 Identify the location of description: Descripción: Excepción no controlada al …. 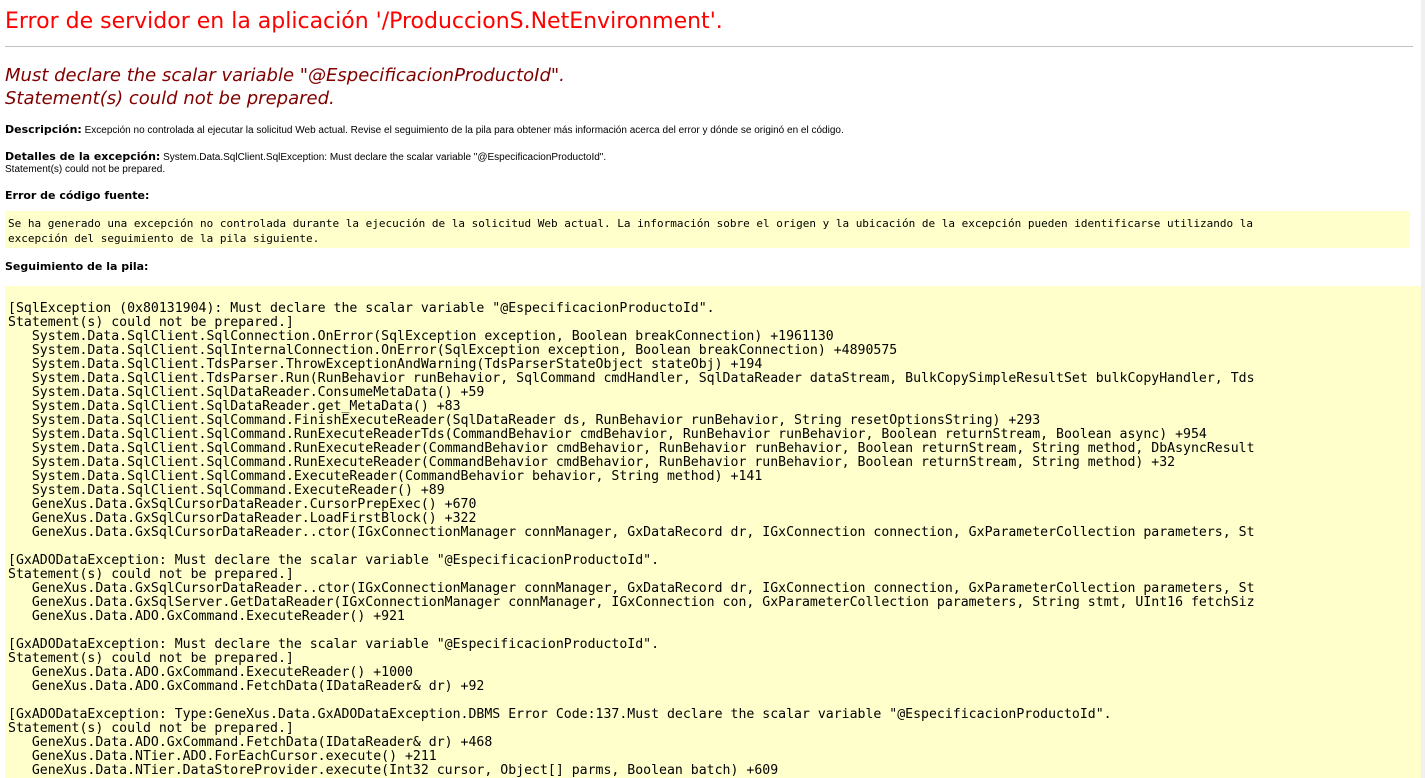
(709, 130).